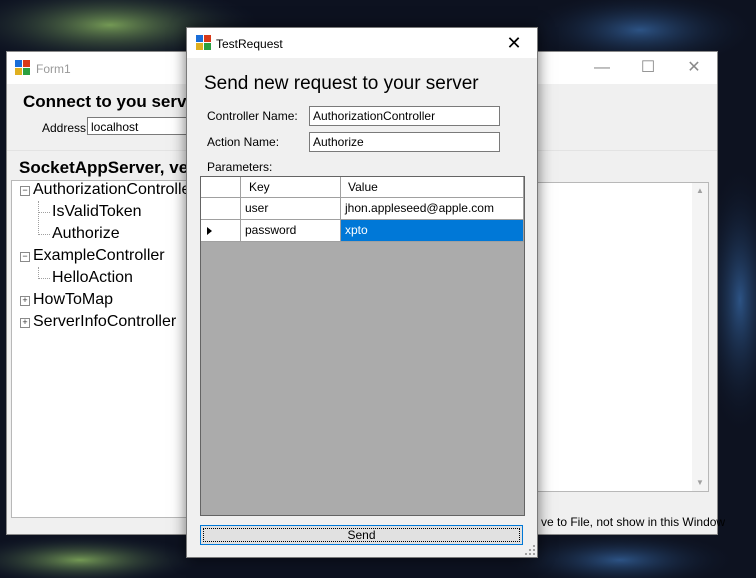  Describe the element at coordinates (362, 43) in the screenshot. I see `dialog-titlebar: TestRequest ✕` at that location.